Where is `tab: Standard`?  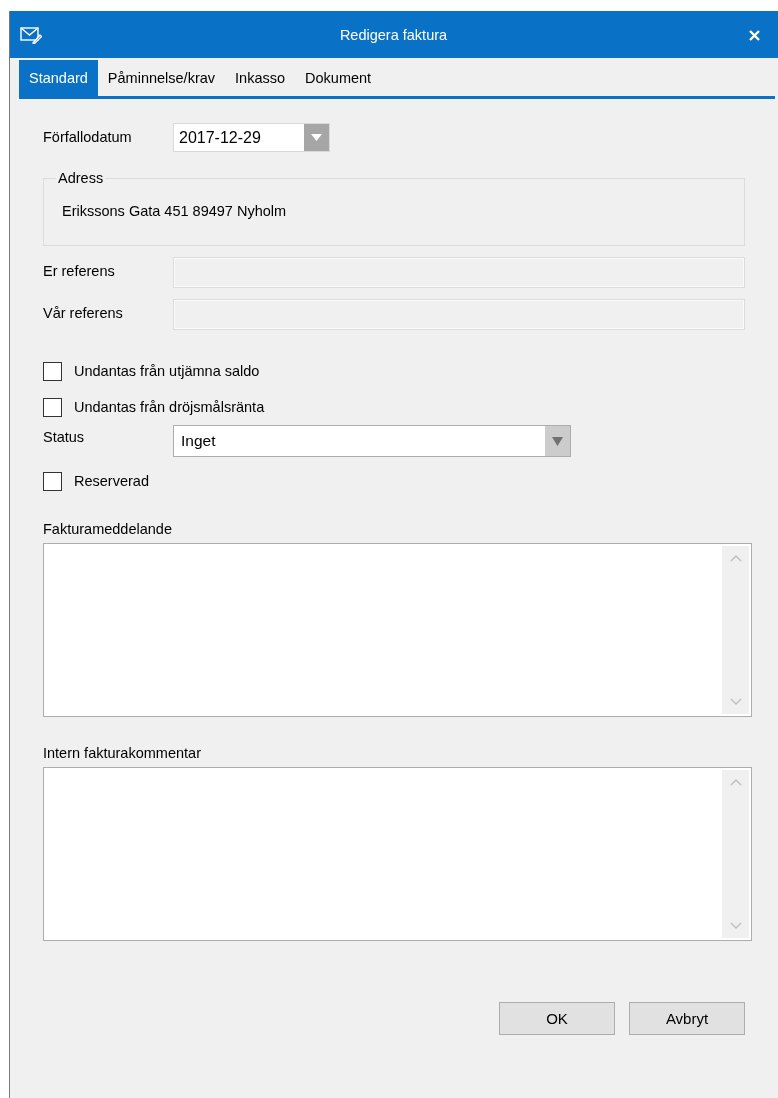
tab: Standard is located at coordinates (58, 78).